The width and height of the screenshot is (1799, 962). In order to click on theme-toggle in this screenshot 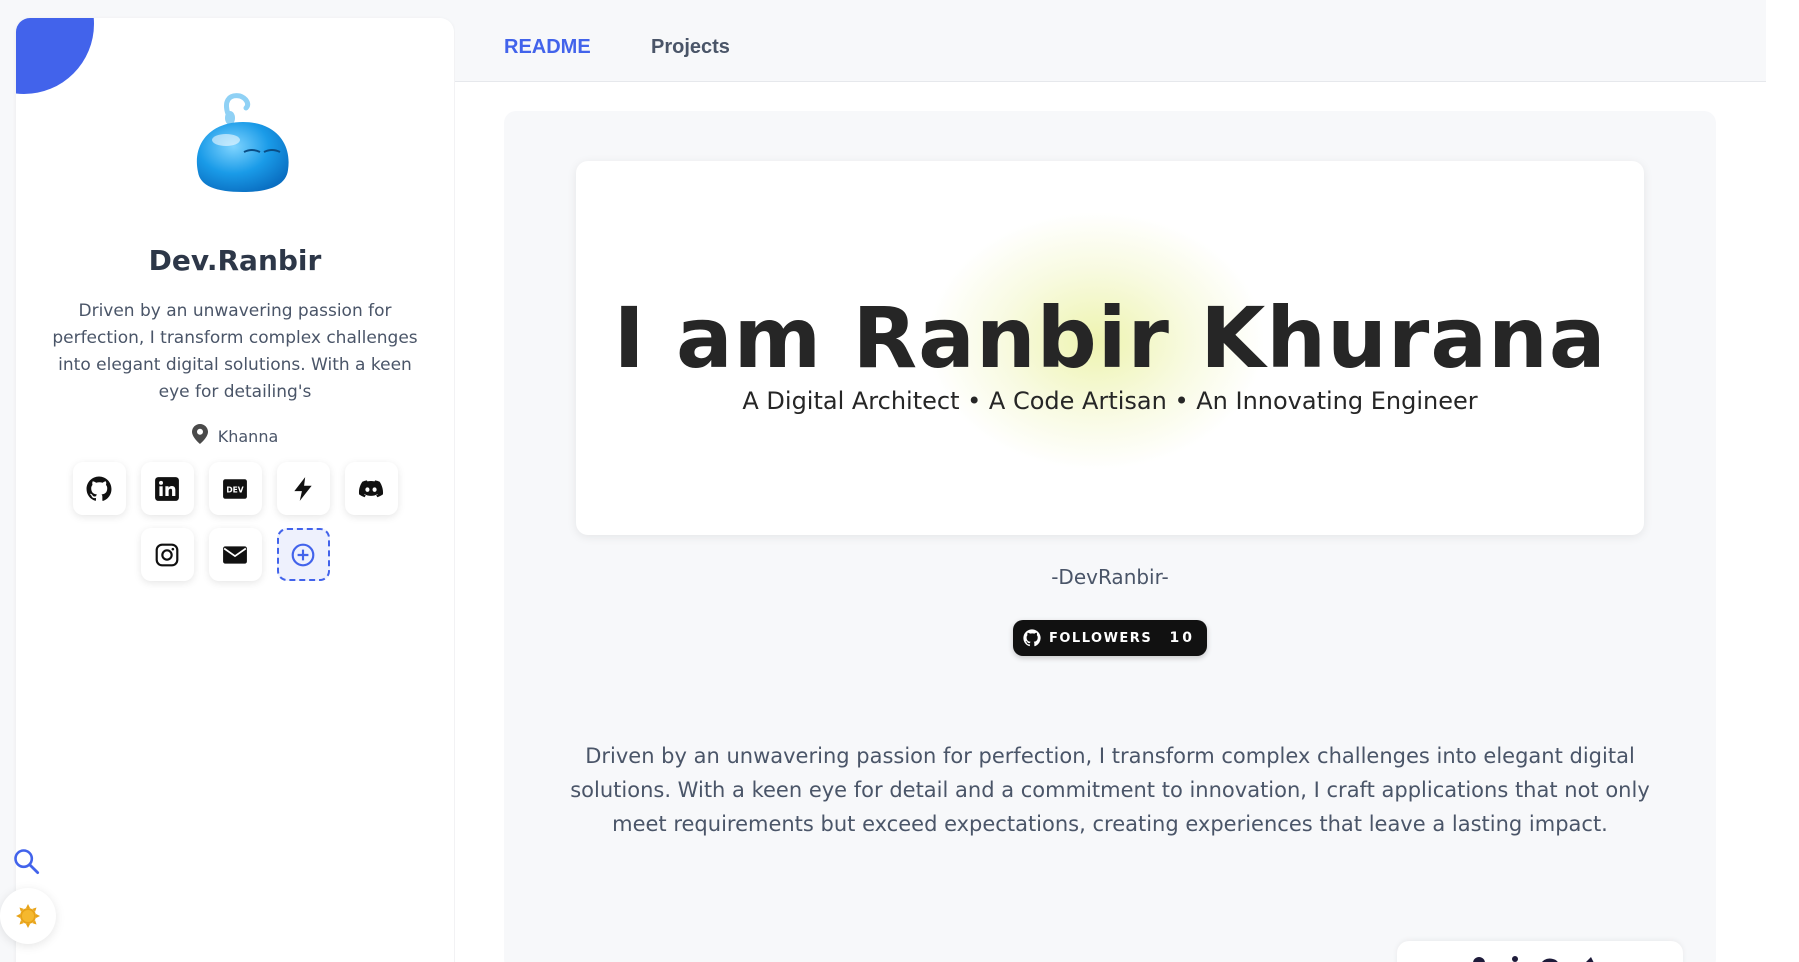, I will do `click(28, 916)`.